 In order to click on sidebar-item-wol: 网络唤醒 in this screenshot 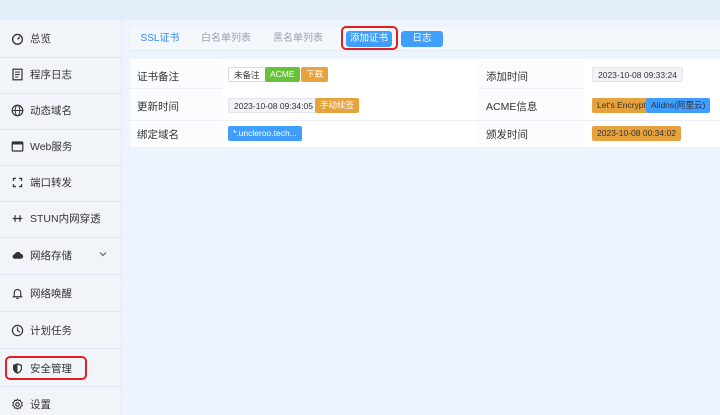, I will do `click(61, 293)`.